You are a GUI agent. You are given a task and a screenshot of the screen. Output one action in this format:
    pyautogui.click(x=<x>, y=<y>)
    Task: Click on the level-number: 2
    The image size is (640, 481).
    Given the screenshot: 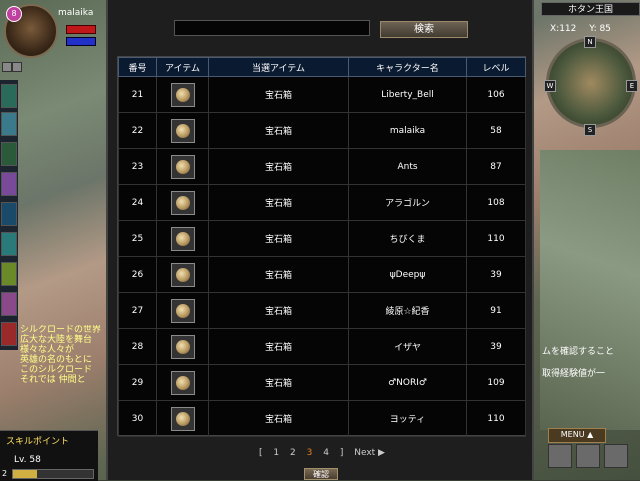 What is the action you would take?
    pyautogui.click(x=5, y=473)
    